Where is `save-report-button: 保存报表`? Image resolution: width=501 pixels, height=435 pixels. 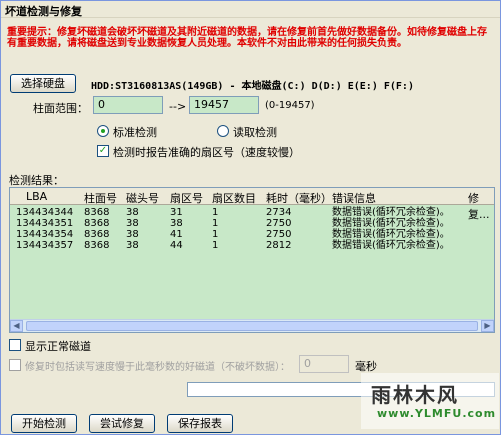
save-report-button: 保存报表 is located at coordinates (200, 423).